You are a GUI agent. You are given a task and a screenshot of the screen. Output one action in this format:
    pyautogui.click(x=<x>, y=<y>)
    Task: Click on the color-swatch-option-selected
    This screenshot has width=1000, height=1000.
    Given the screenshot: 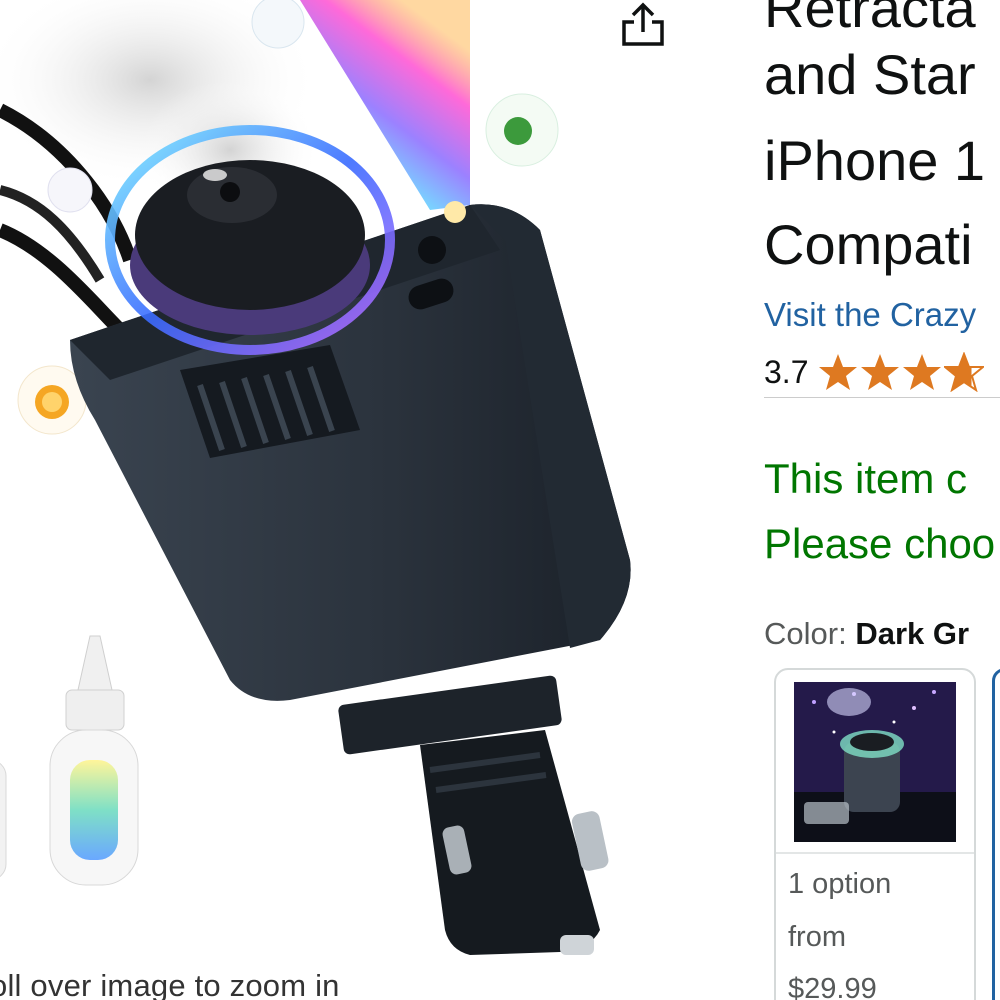 What is the action you would take?
    pyautogui.click(x=996, y=834)
    